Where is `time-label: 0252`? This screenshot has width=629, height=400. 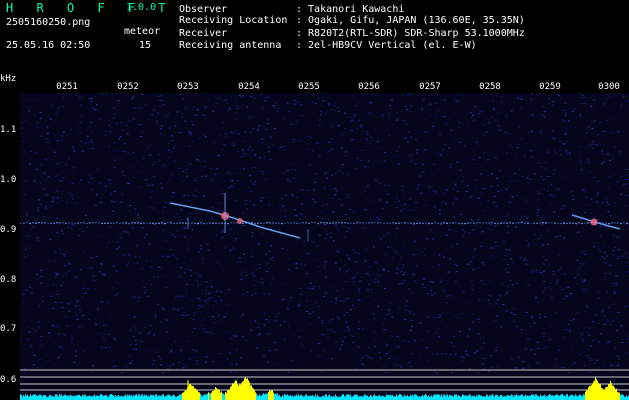 time-label: 0252 is located at coordinates (128, 87).